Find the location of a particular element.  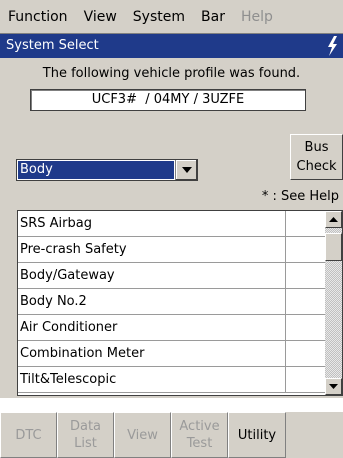

data-list-button: Data List is located at coordinates (85, 435).